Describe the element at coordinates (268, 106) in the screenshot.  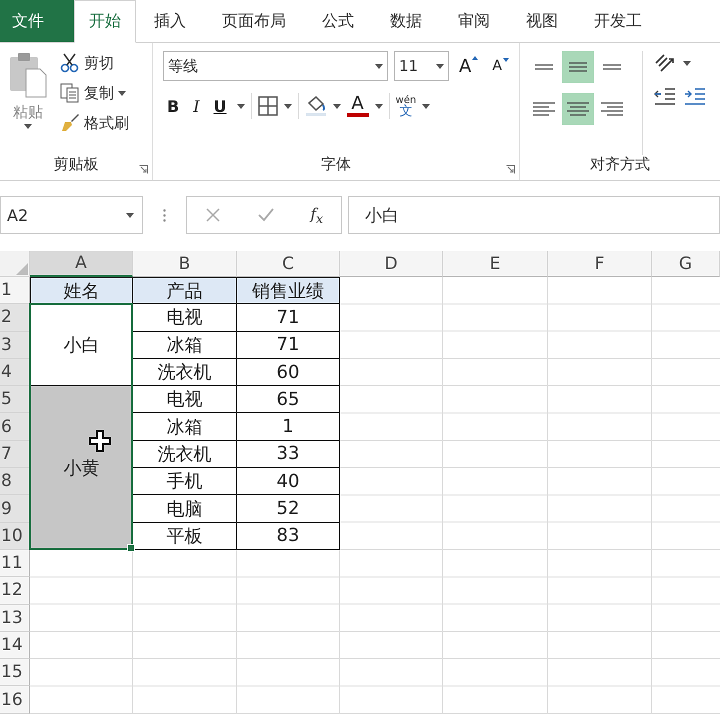
I see `borders-icon` at that location.